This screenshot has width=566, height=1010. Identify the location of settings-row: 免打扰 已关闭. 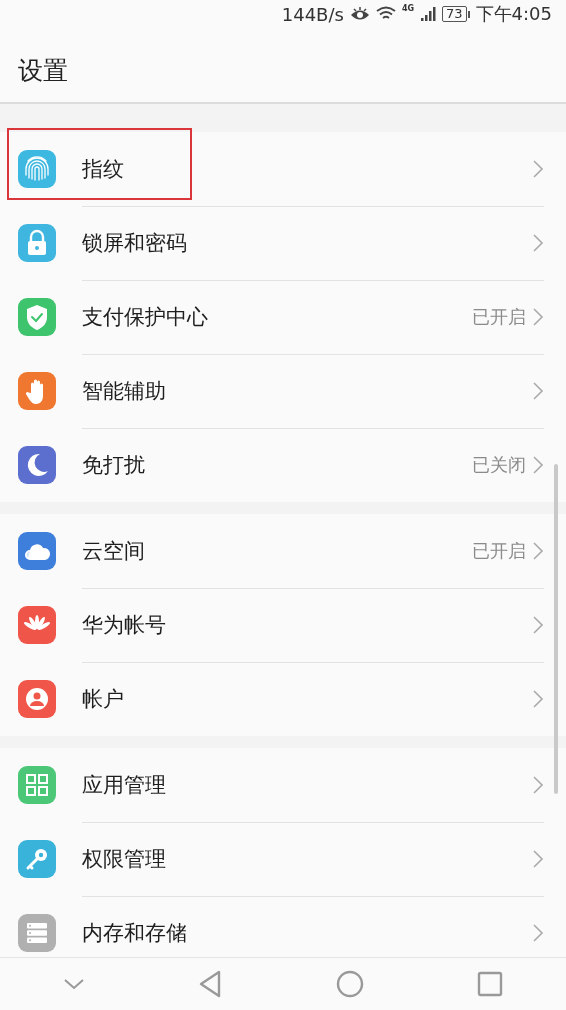
(283, 465).